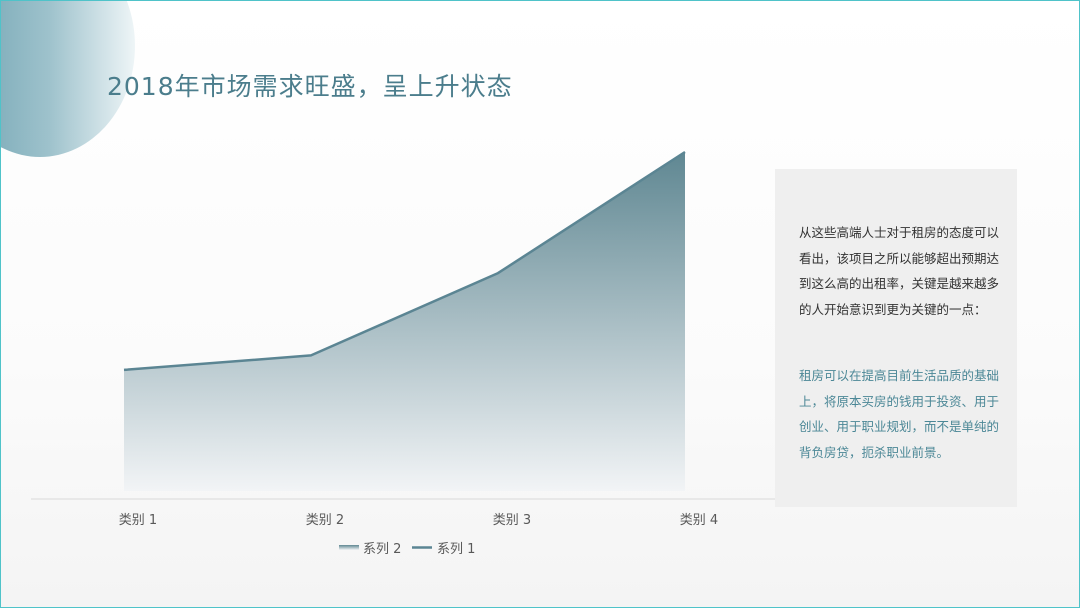 The image size is (1080, 608). What do you see at coordinates (456, 549) in the screenshot?
I see `legend-label-series-1: 系列 1` at bounding box center [456, 549].